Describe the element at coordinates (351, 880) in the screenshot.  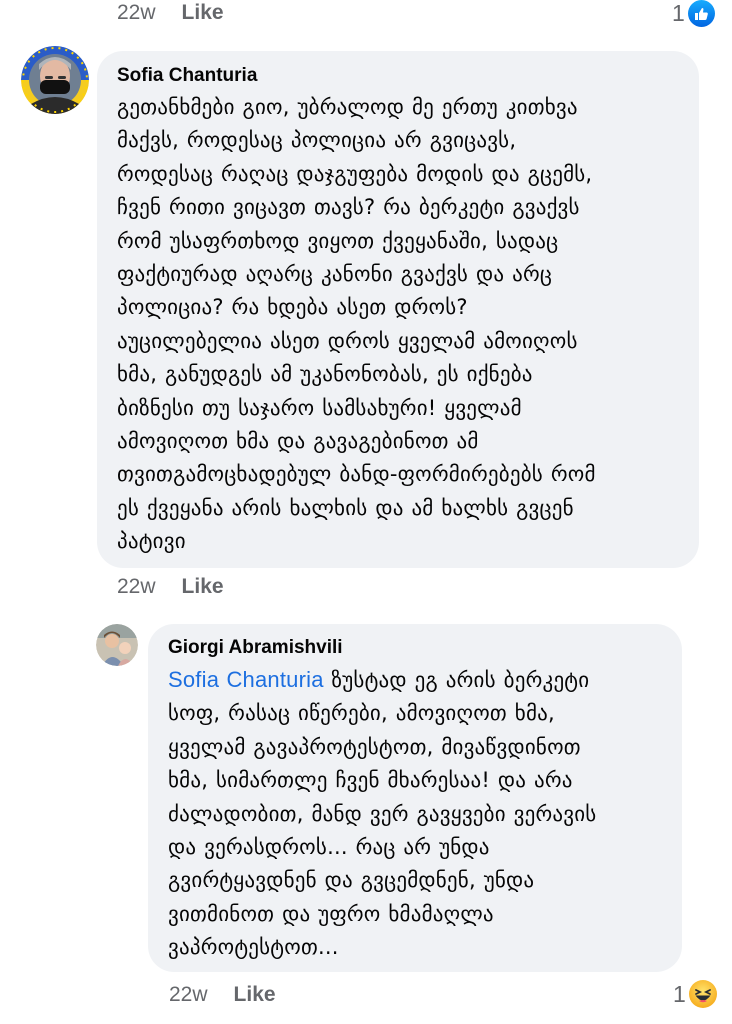
I see `comment-line: გვირტყავდნენ და გვცემდნენ, უნდა` at that location.